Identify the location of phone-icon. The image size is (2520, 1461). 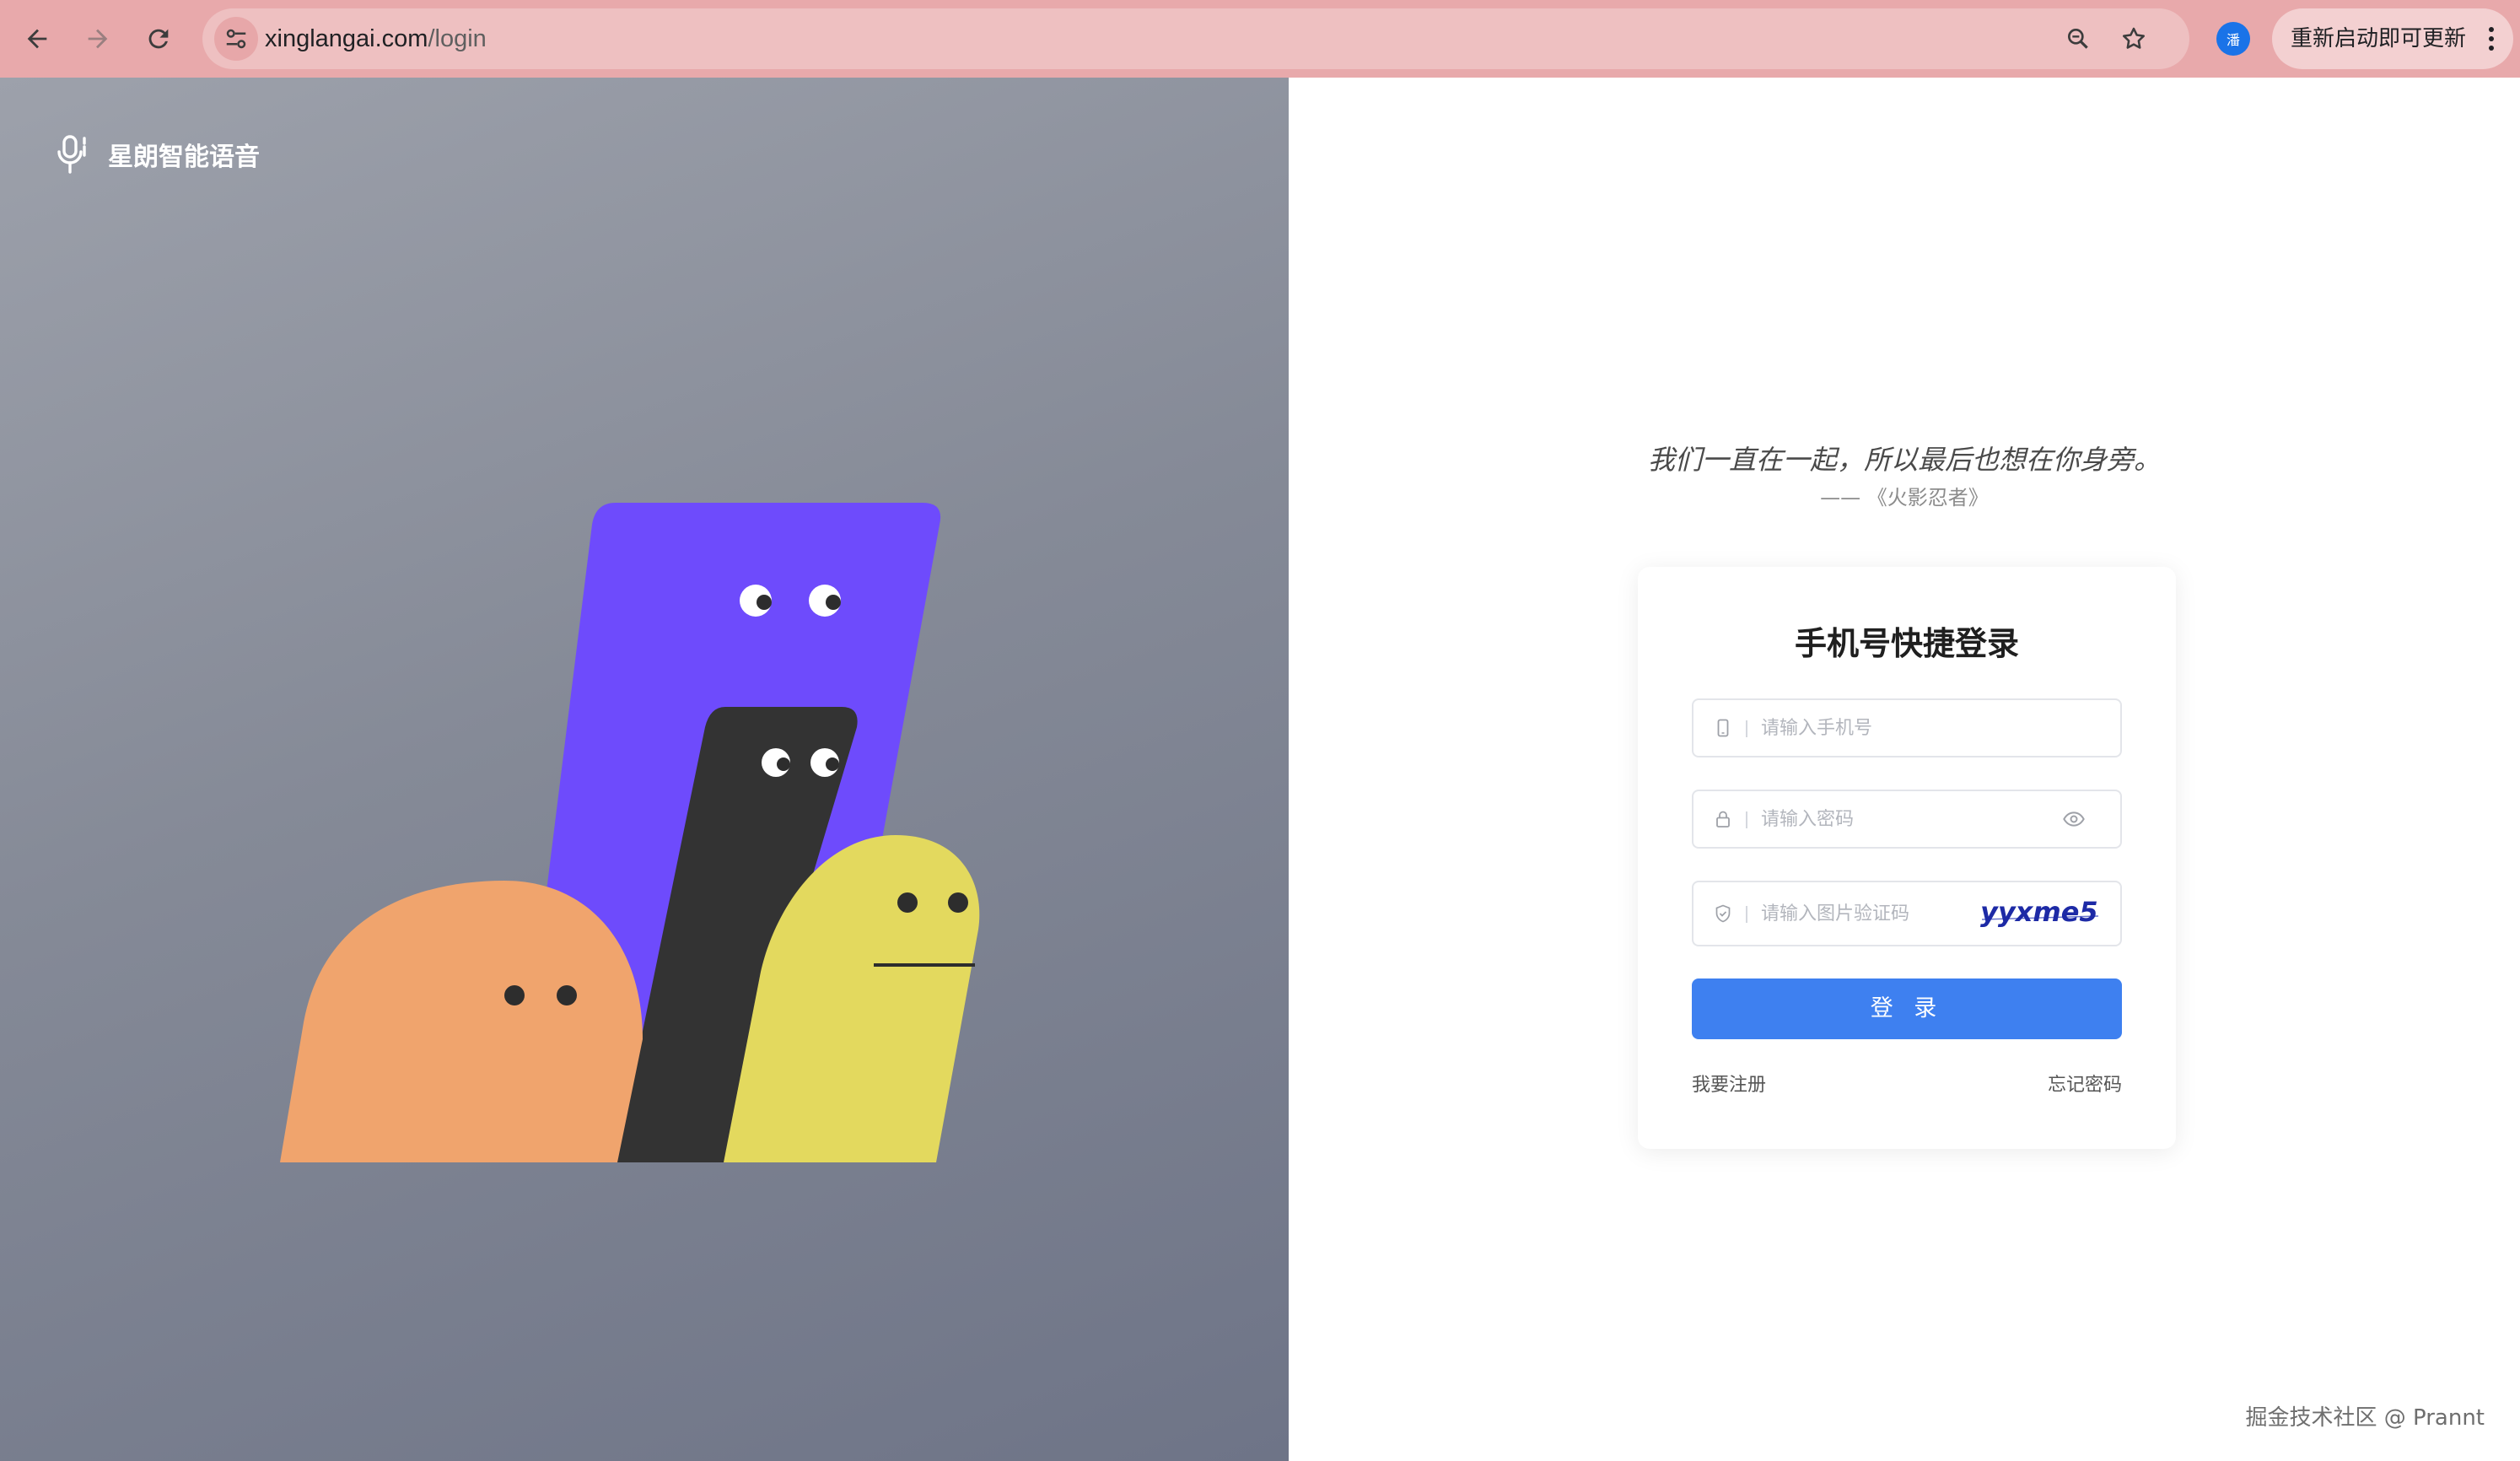
(1723, 728).